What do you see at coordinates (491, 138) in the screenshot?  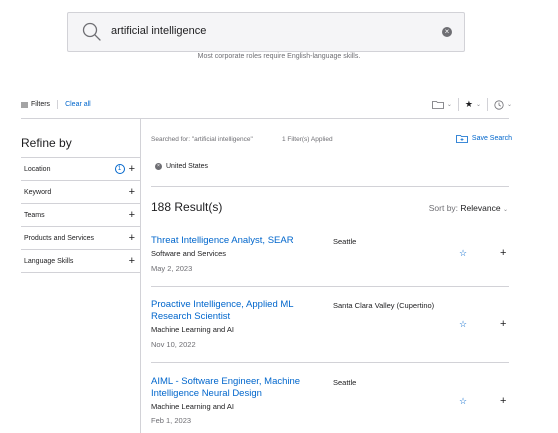 I see `save-search-label: Save Search` at bounding box center [491, 138].